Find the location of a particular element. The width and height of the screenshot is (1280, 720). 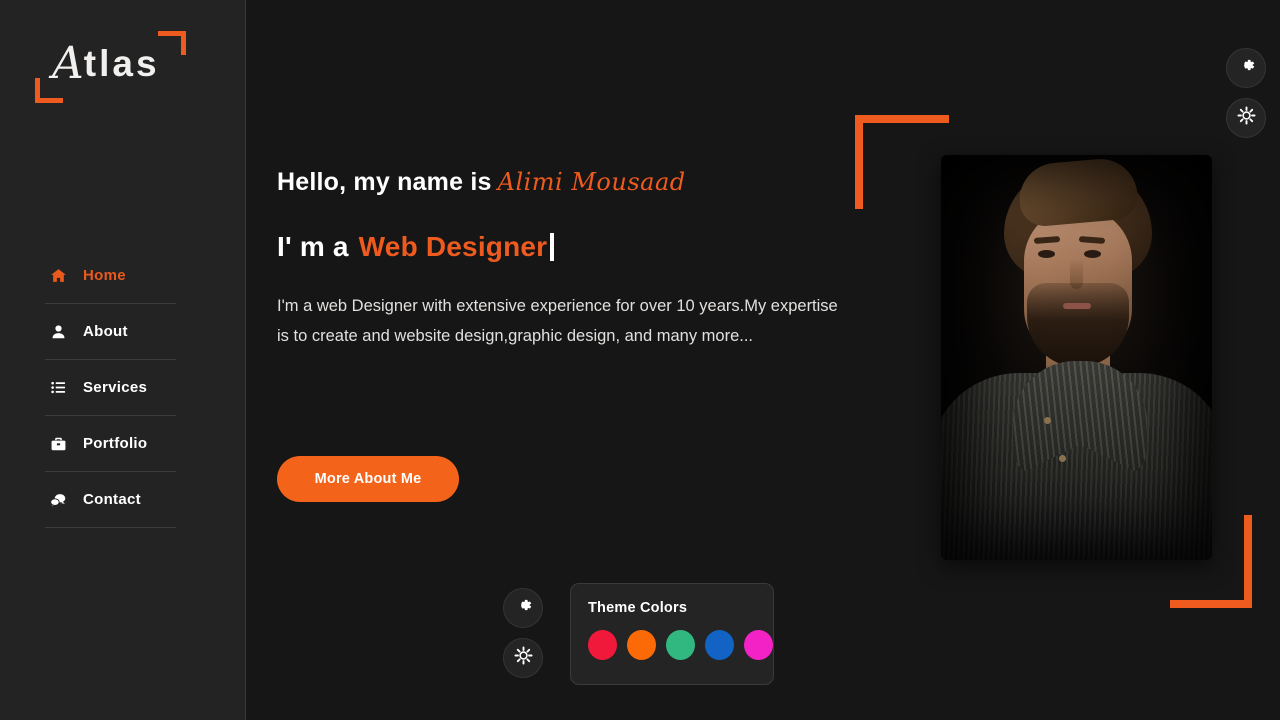

logo-text: Atlas is located at coordinates (106, 63).